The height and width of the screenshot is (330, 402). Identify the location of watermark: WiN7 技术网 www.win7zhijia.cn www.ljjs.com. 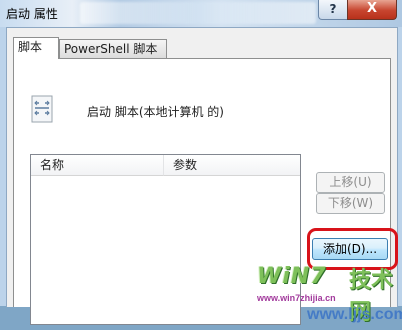
(329, 296).